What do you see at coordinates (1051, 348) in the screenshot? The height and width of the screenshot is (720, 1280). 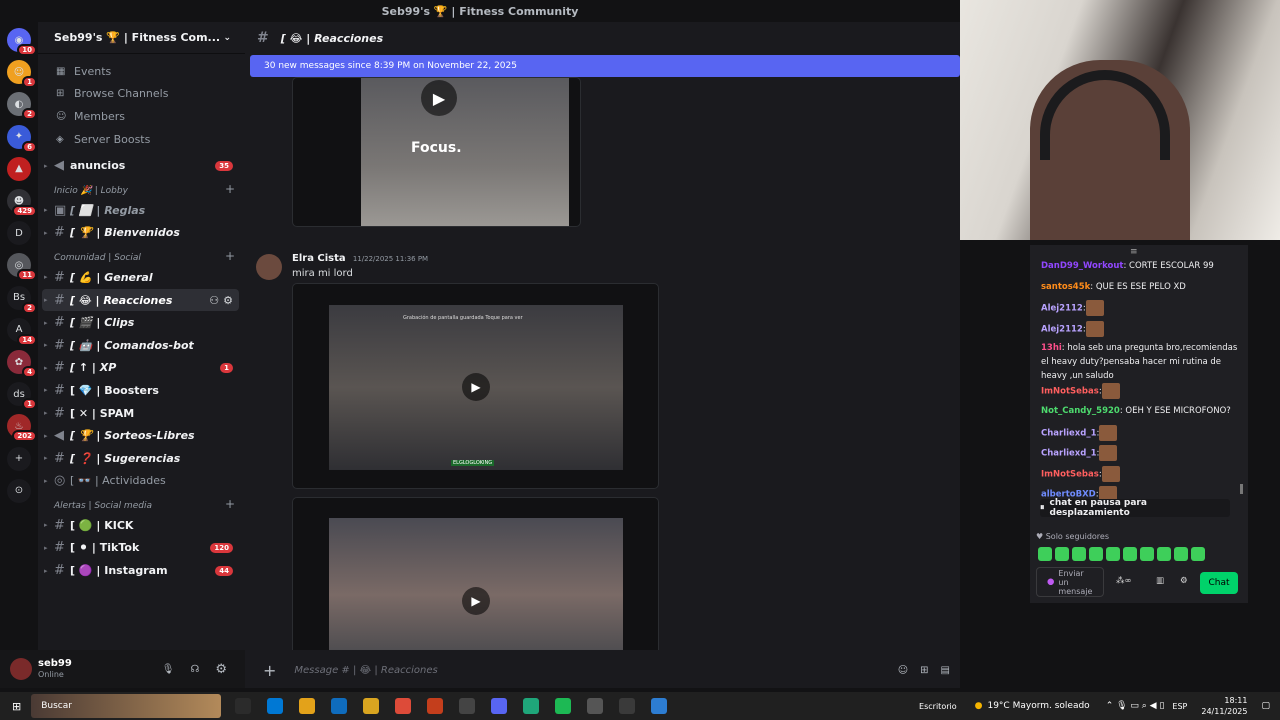 I see `chat-username: 13hi` at bounding box center [1051, 348].